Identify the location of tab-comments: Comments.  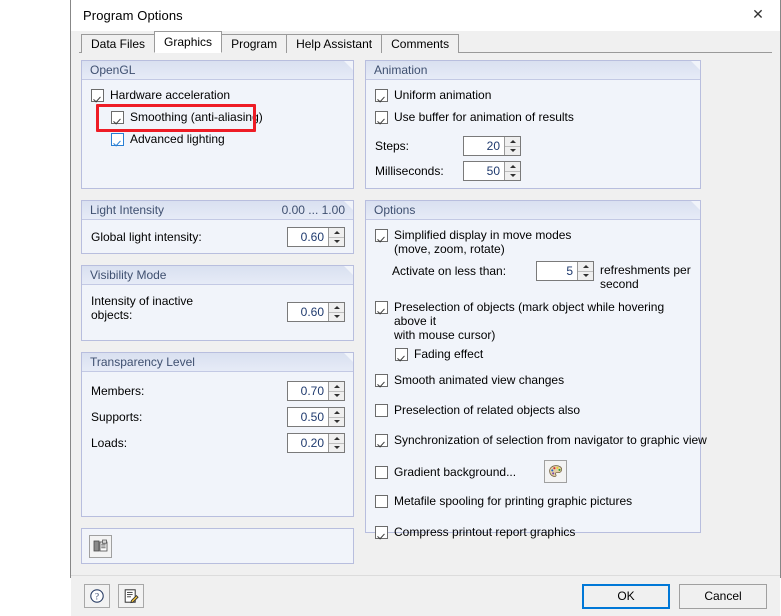
(420, 43).